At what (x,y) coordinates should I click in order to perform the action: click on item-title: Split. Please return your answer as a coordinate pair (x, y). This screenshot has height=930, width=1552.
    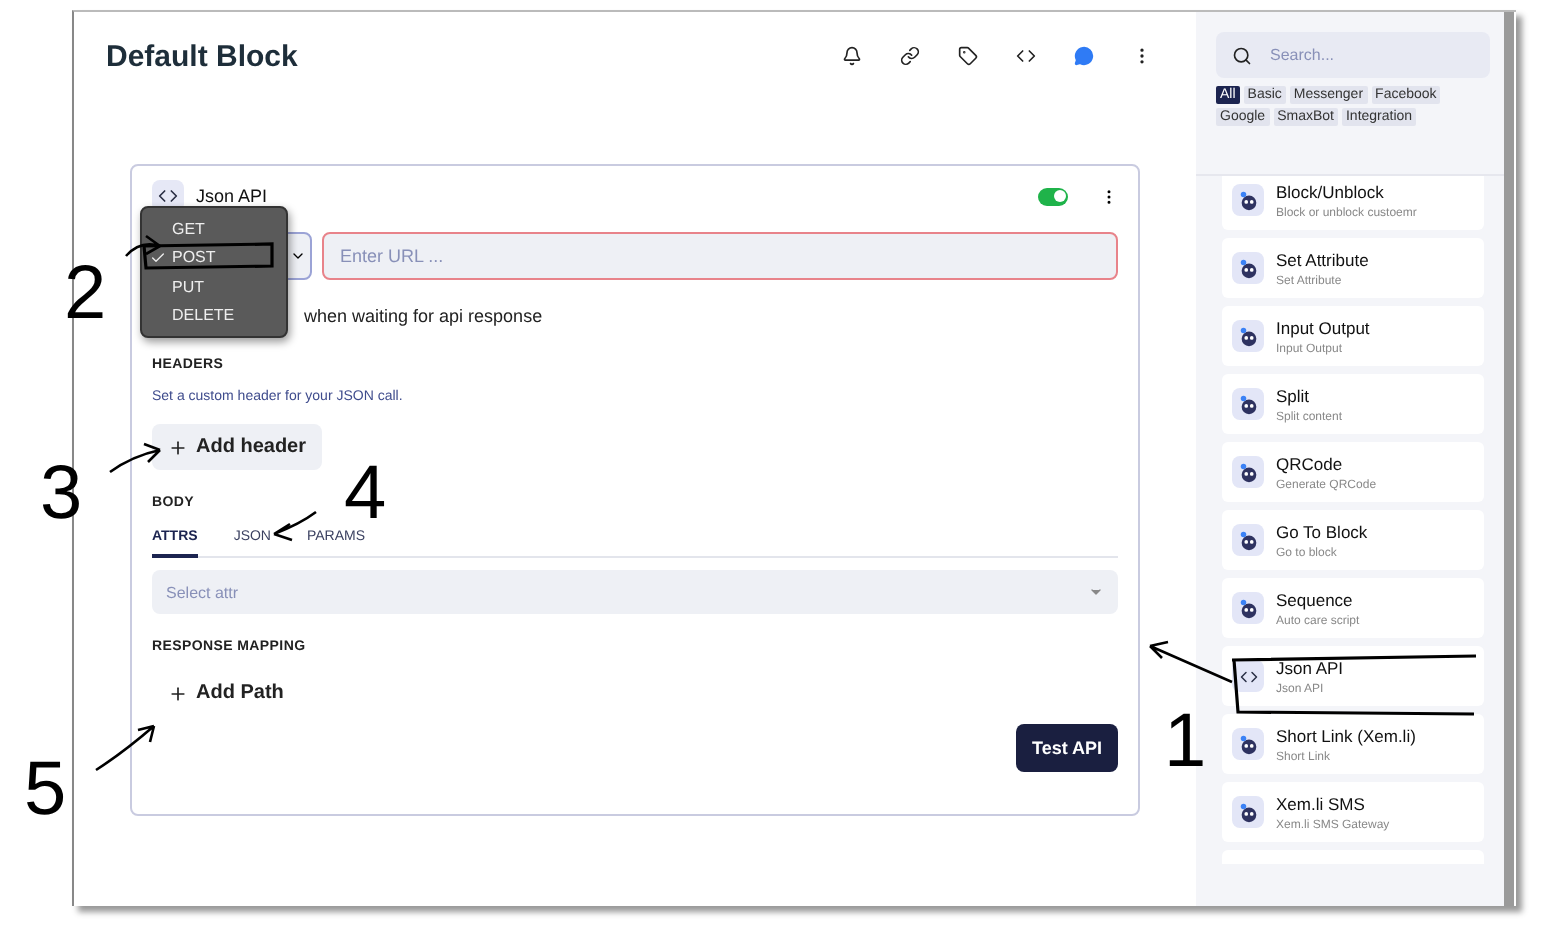
    Looking at the image, I should click on (1294, 395).